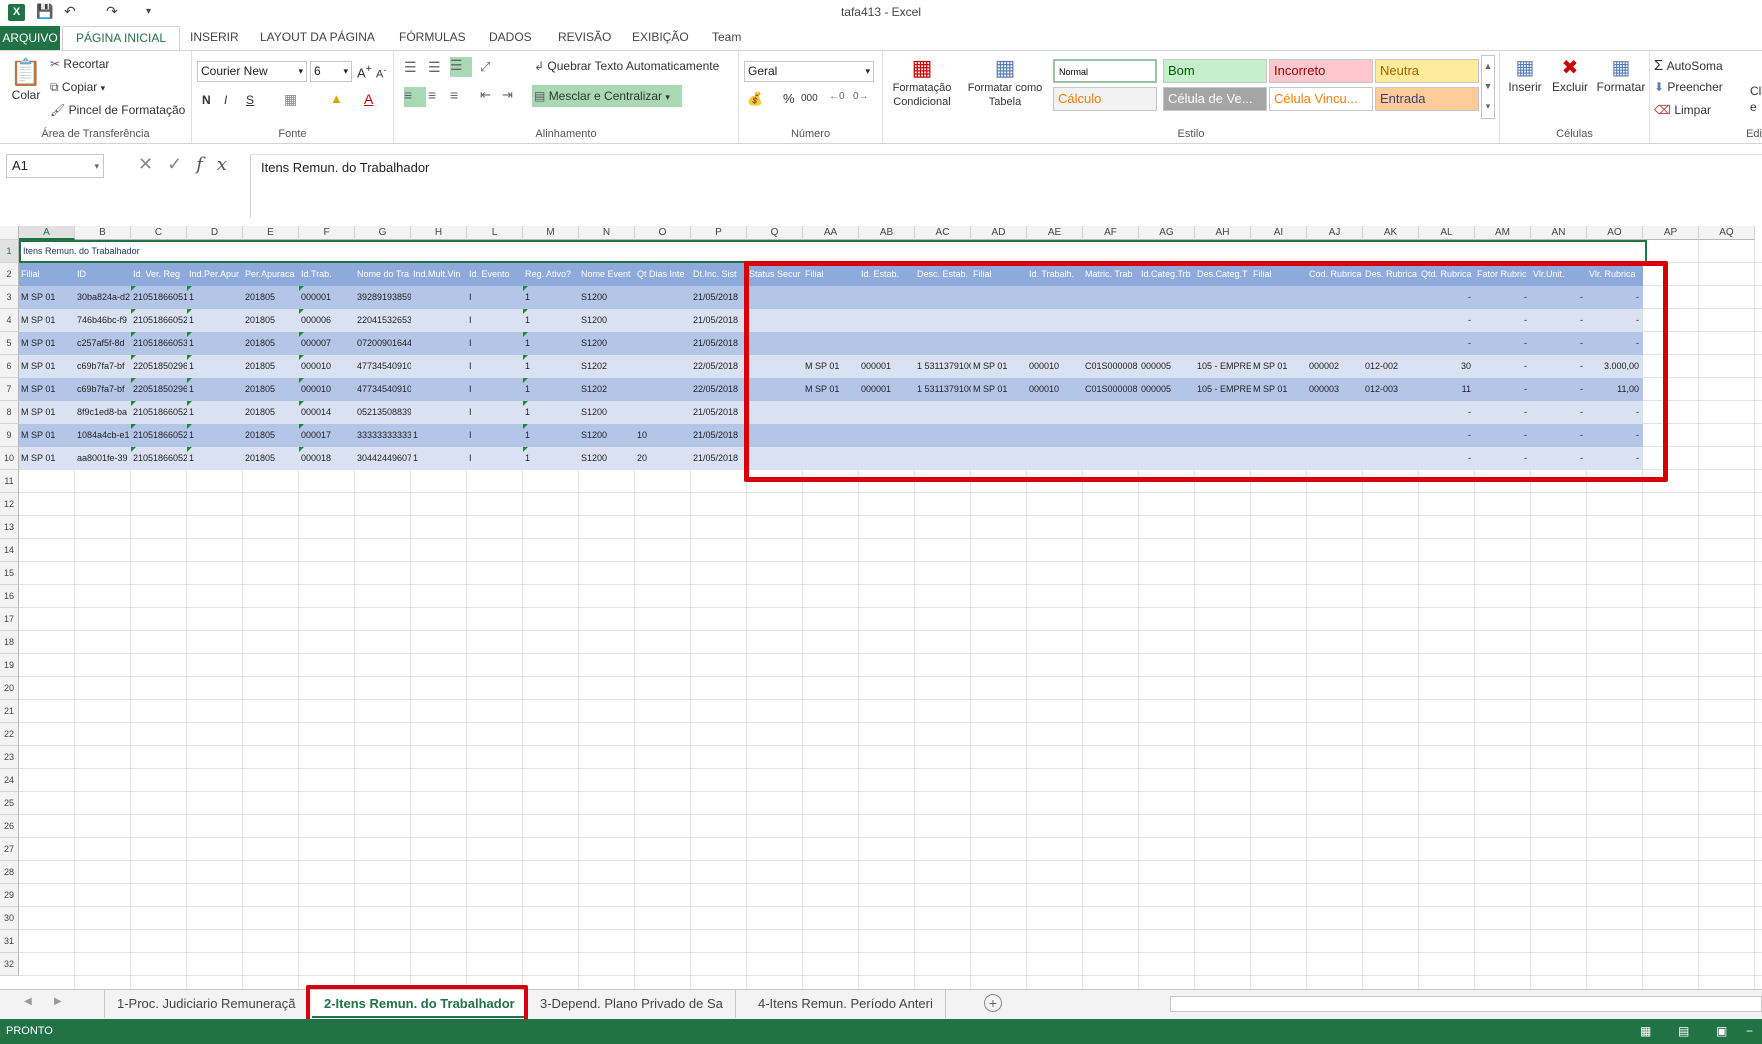 The height and width of the screenshot is (1044, 1762). I want to click on page-break-icon: ▣, so click(1721, 1031).